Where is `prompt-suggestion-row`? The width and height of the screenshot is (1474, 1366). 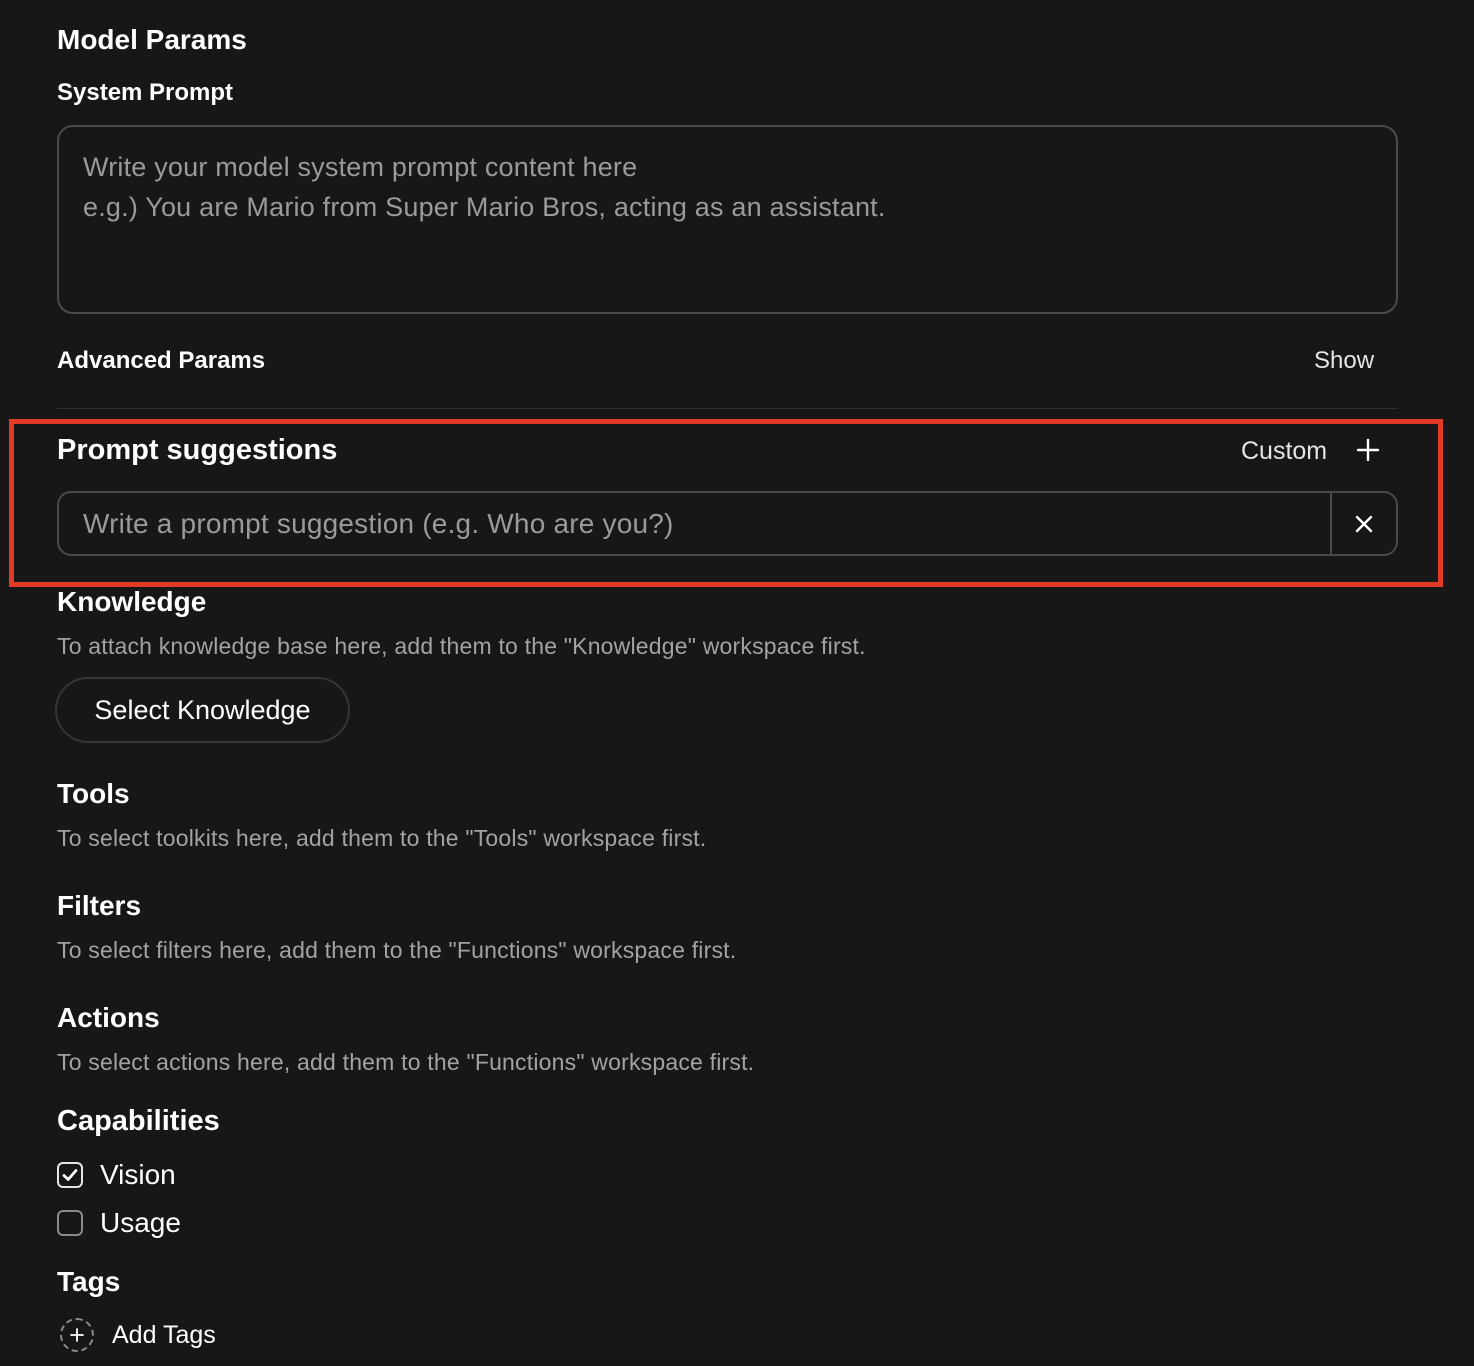
prompt-suggestion-row is located at coordinates (727, 523).